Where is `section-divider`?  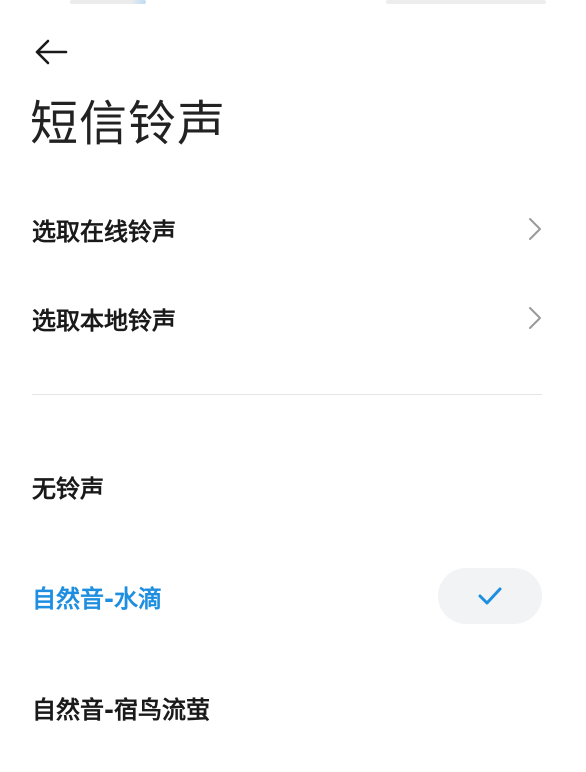
section-divider is located at coordinates (287, 394).